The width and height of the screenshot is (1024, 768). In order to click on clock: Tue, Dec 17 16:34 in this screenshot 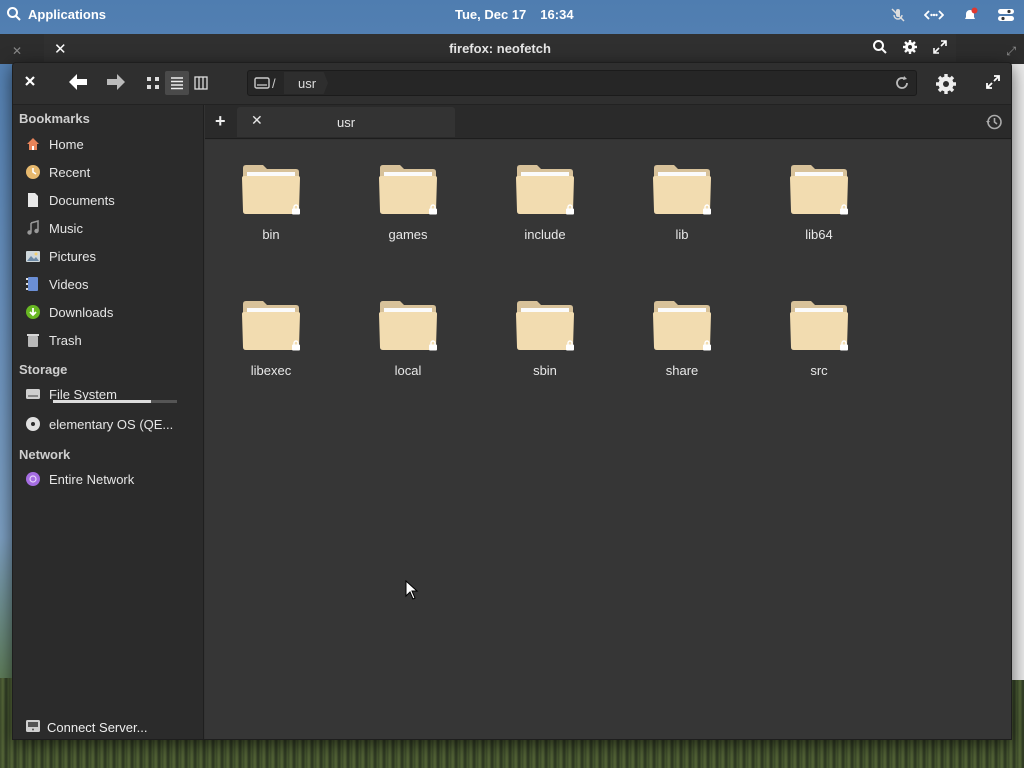, I will do `click(514, 14)`.